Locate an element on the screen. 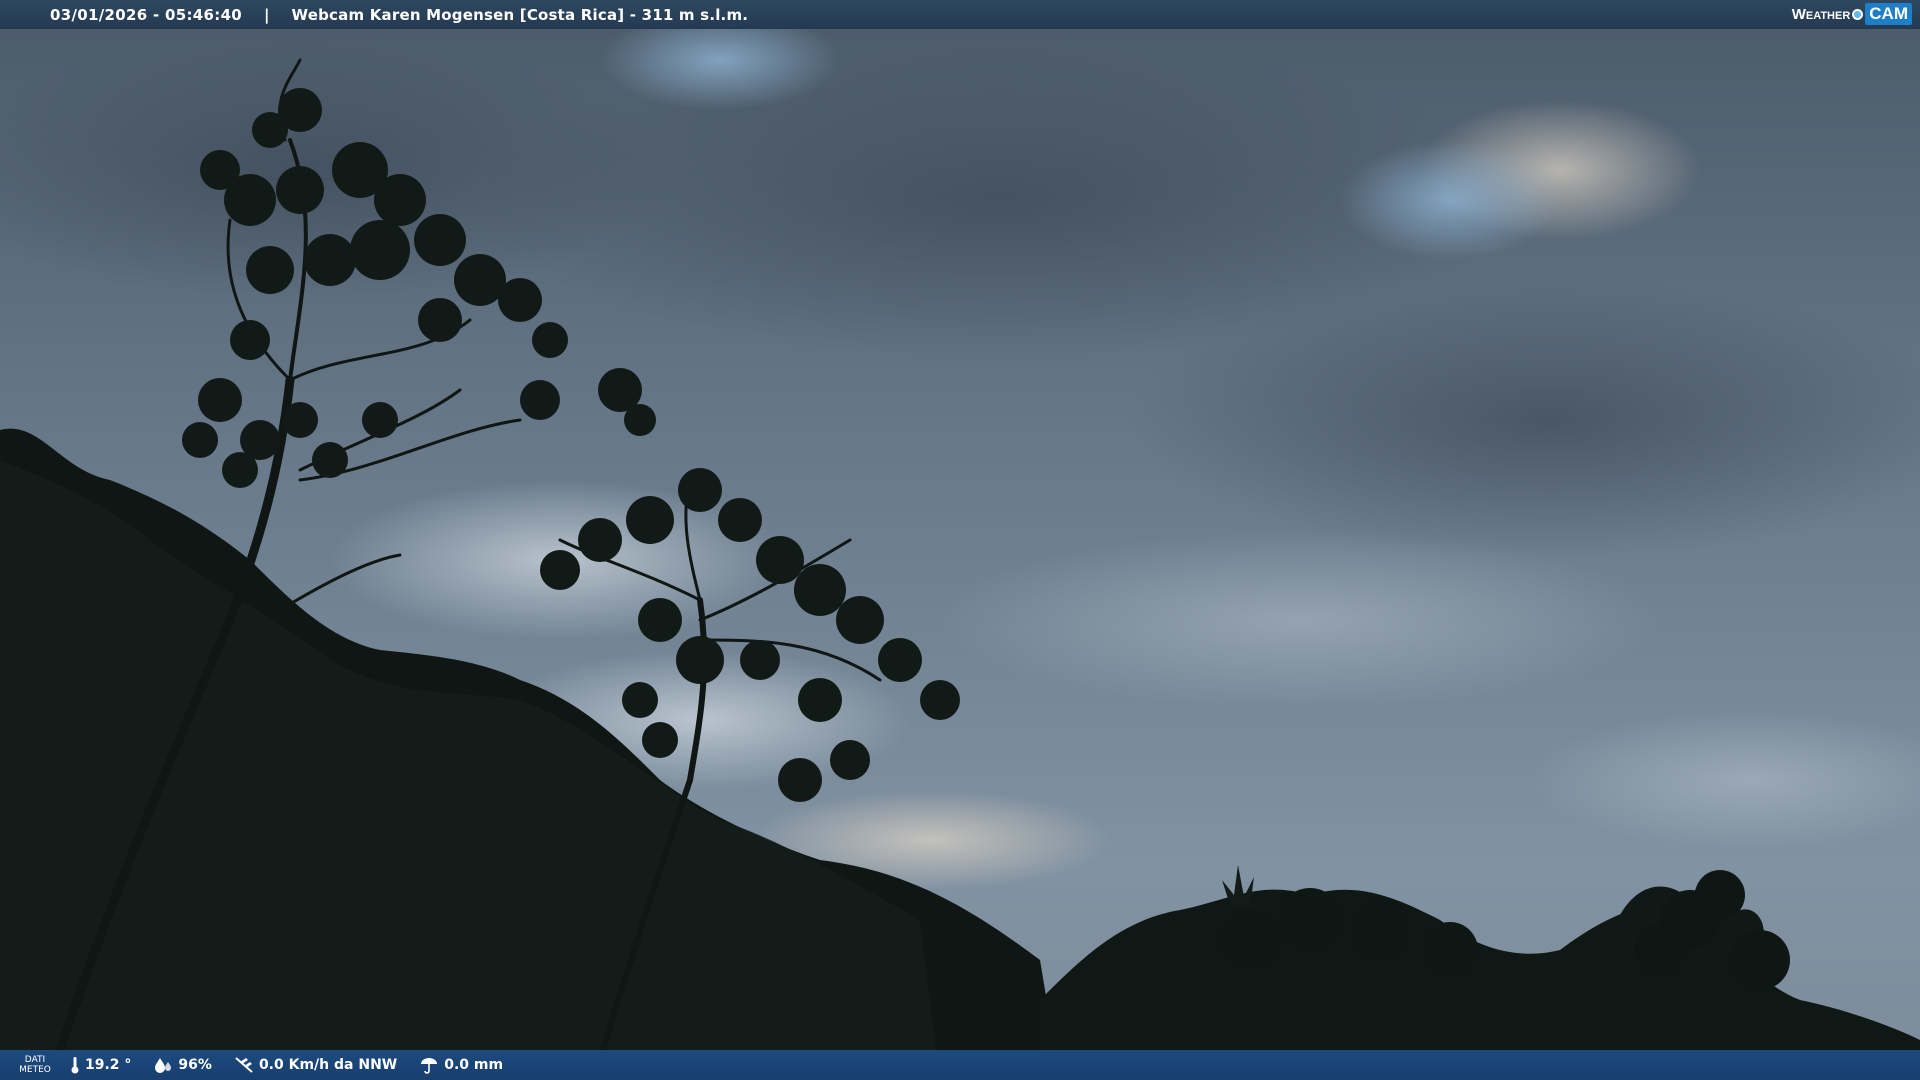 The height and width of the screenshot is (1080, 1920). rain-value: 0.0 mm is located at coordinates (474, 1065).